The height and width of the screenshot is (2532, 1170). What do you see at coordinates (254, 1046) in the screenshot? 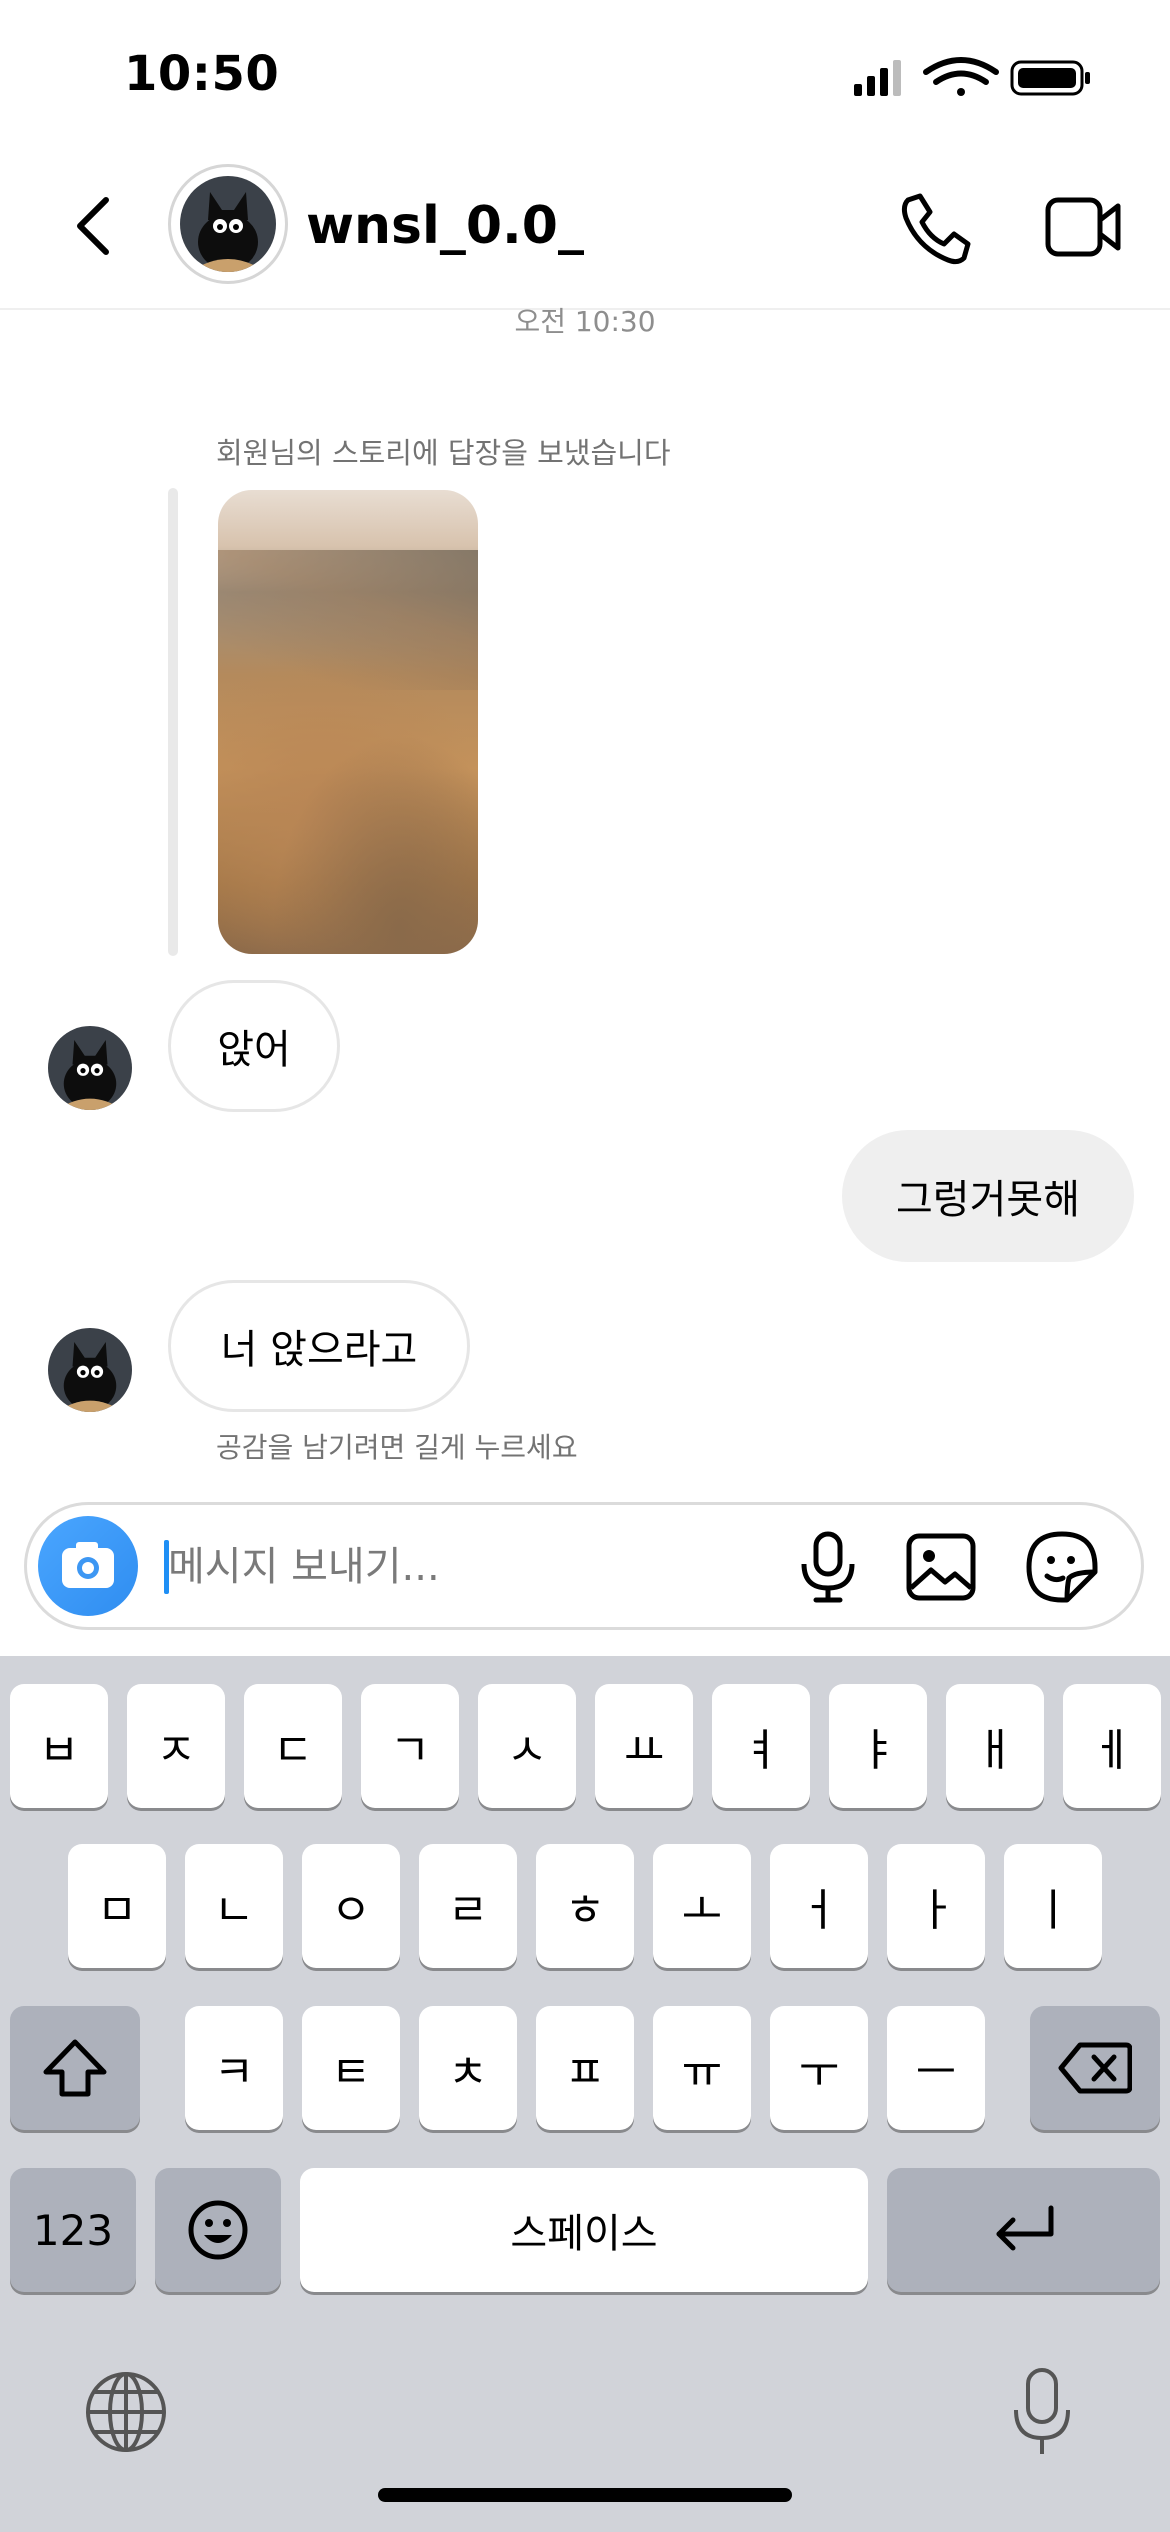
I see `message-bubble-incoming: 앉어` at bounding box center [254, 1046].